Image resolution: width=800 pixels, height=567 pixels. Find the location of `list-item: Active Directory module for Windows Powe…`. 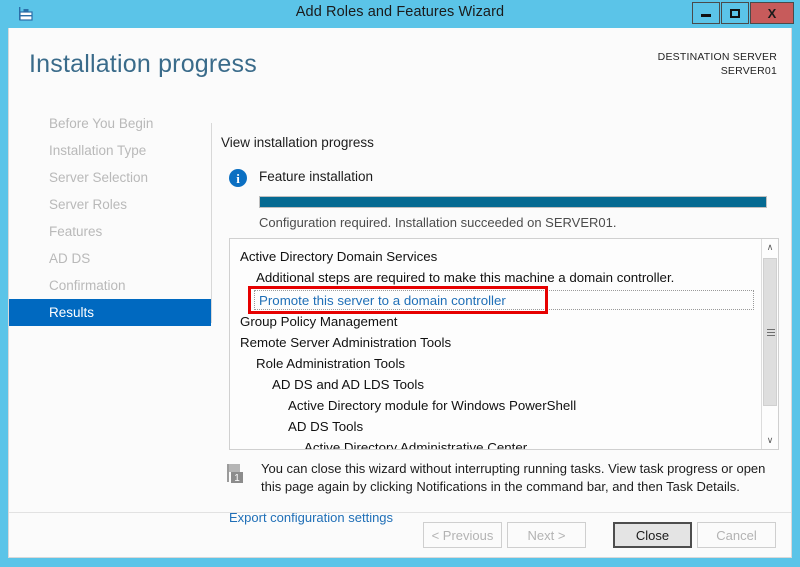

list-item: Active Directory module for Windows Powe… is located at coordinates (432, 405).